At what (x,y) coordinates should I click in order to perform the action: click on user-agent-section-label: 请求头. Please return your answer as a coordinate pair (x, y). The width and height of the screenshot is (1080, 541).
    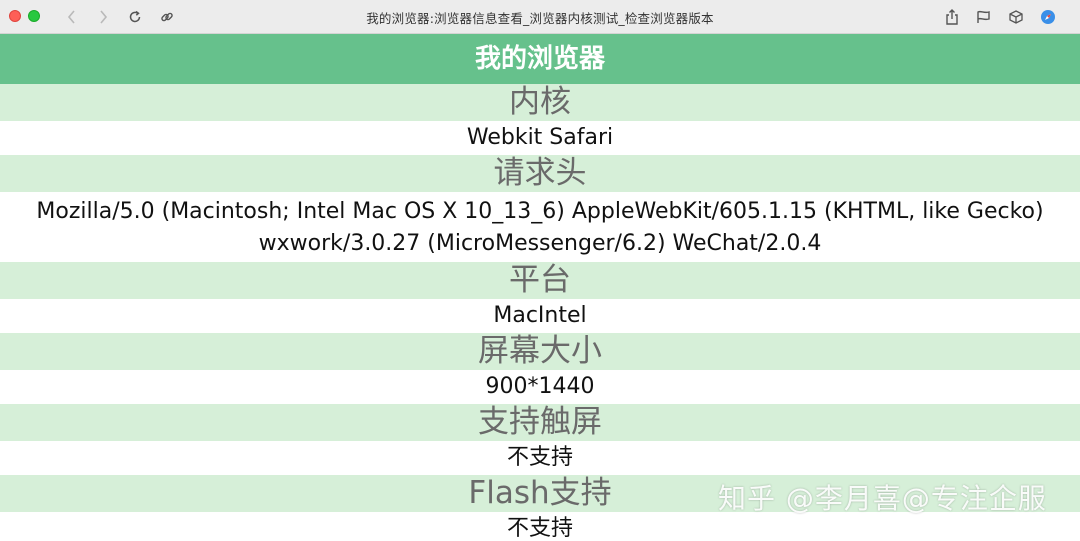
    Looking at the image, I should click on (540, 173).